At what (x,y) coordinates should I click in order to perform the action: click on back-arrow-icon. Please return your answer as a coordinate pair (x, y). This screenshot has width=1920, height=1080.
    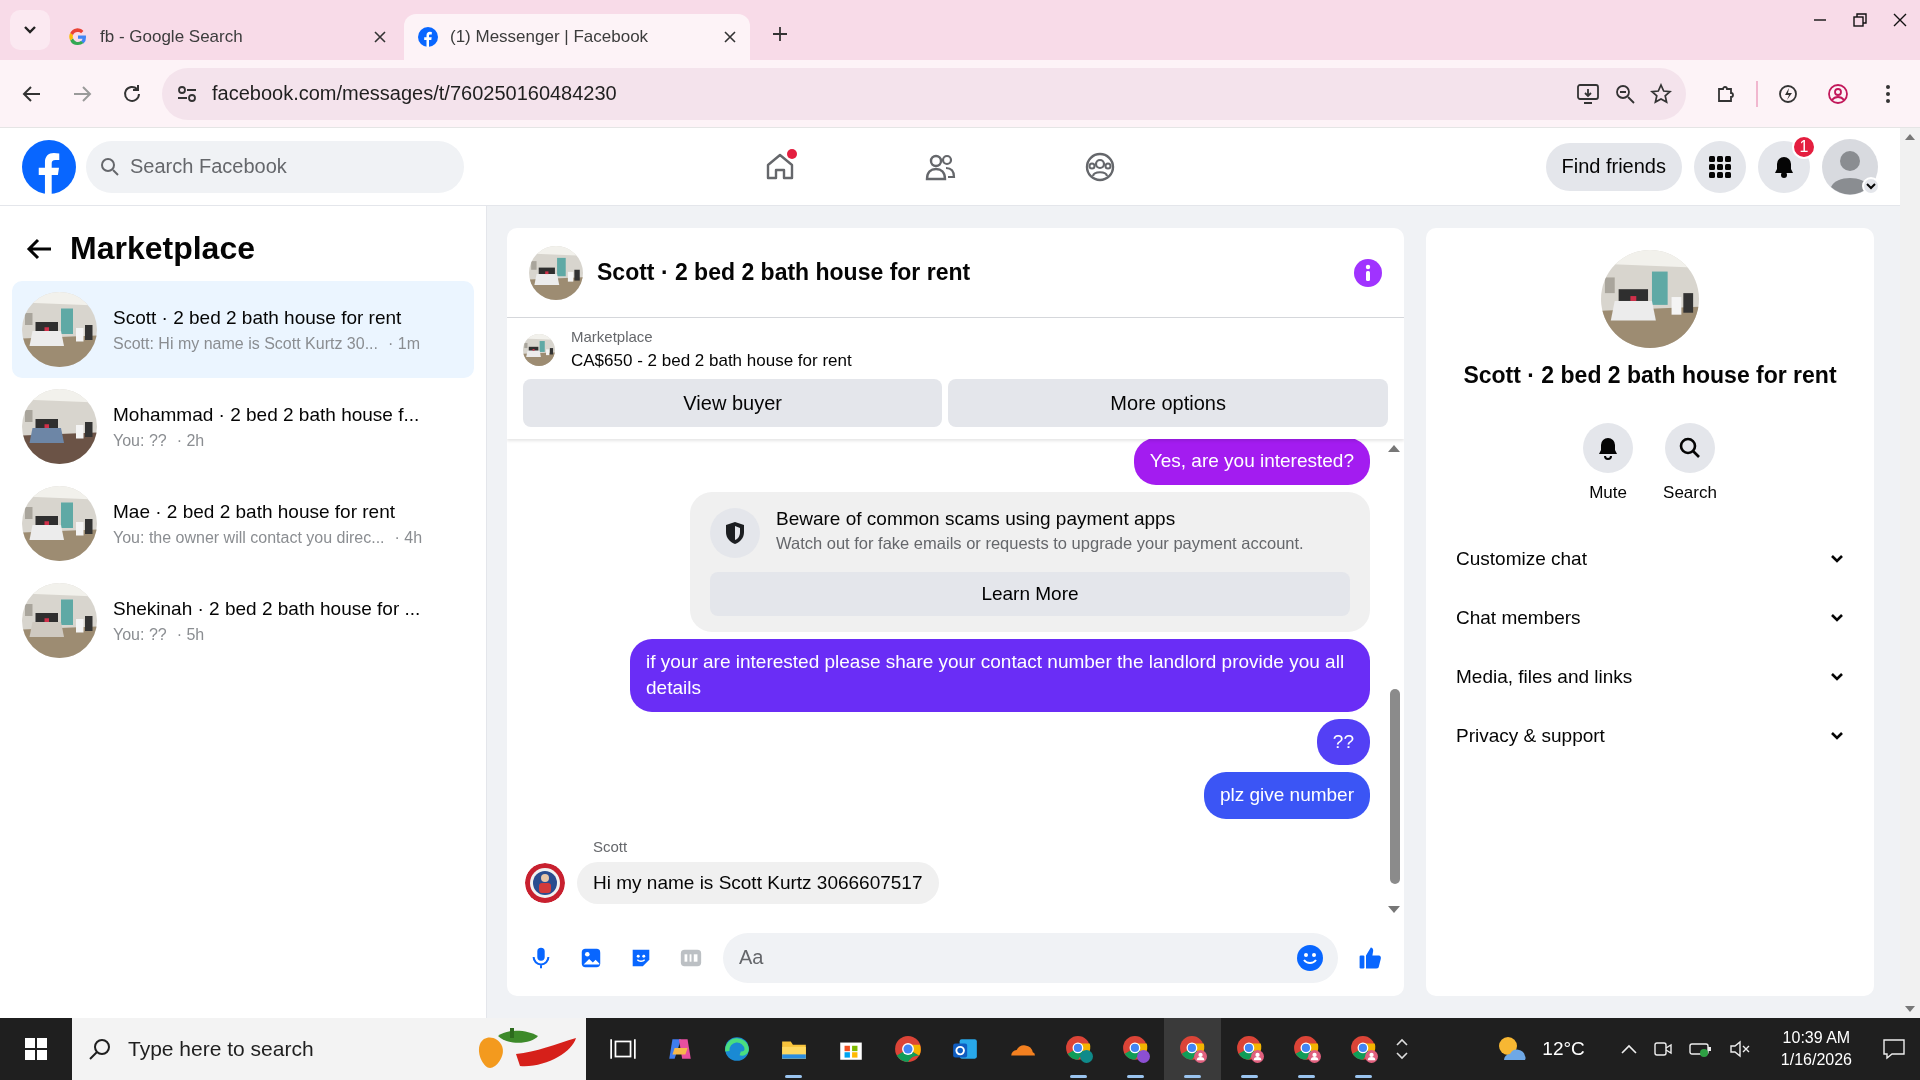
    Looking at the image, I should click on (39, 248).